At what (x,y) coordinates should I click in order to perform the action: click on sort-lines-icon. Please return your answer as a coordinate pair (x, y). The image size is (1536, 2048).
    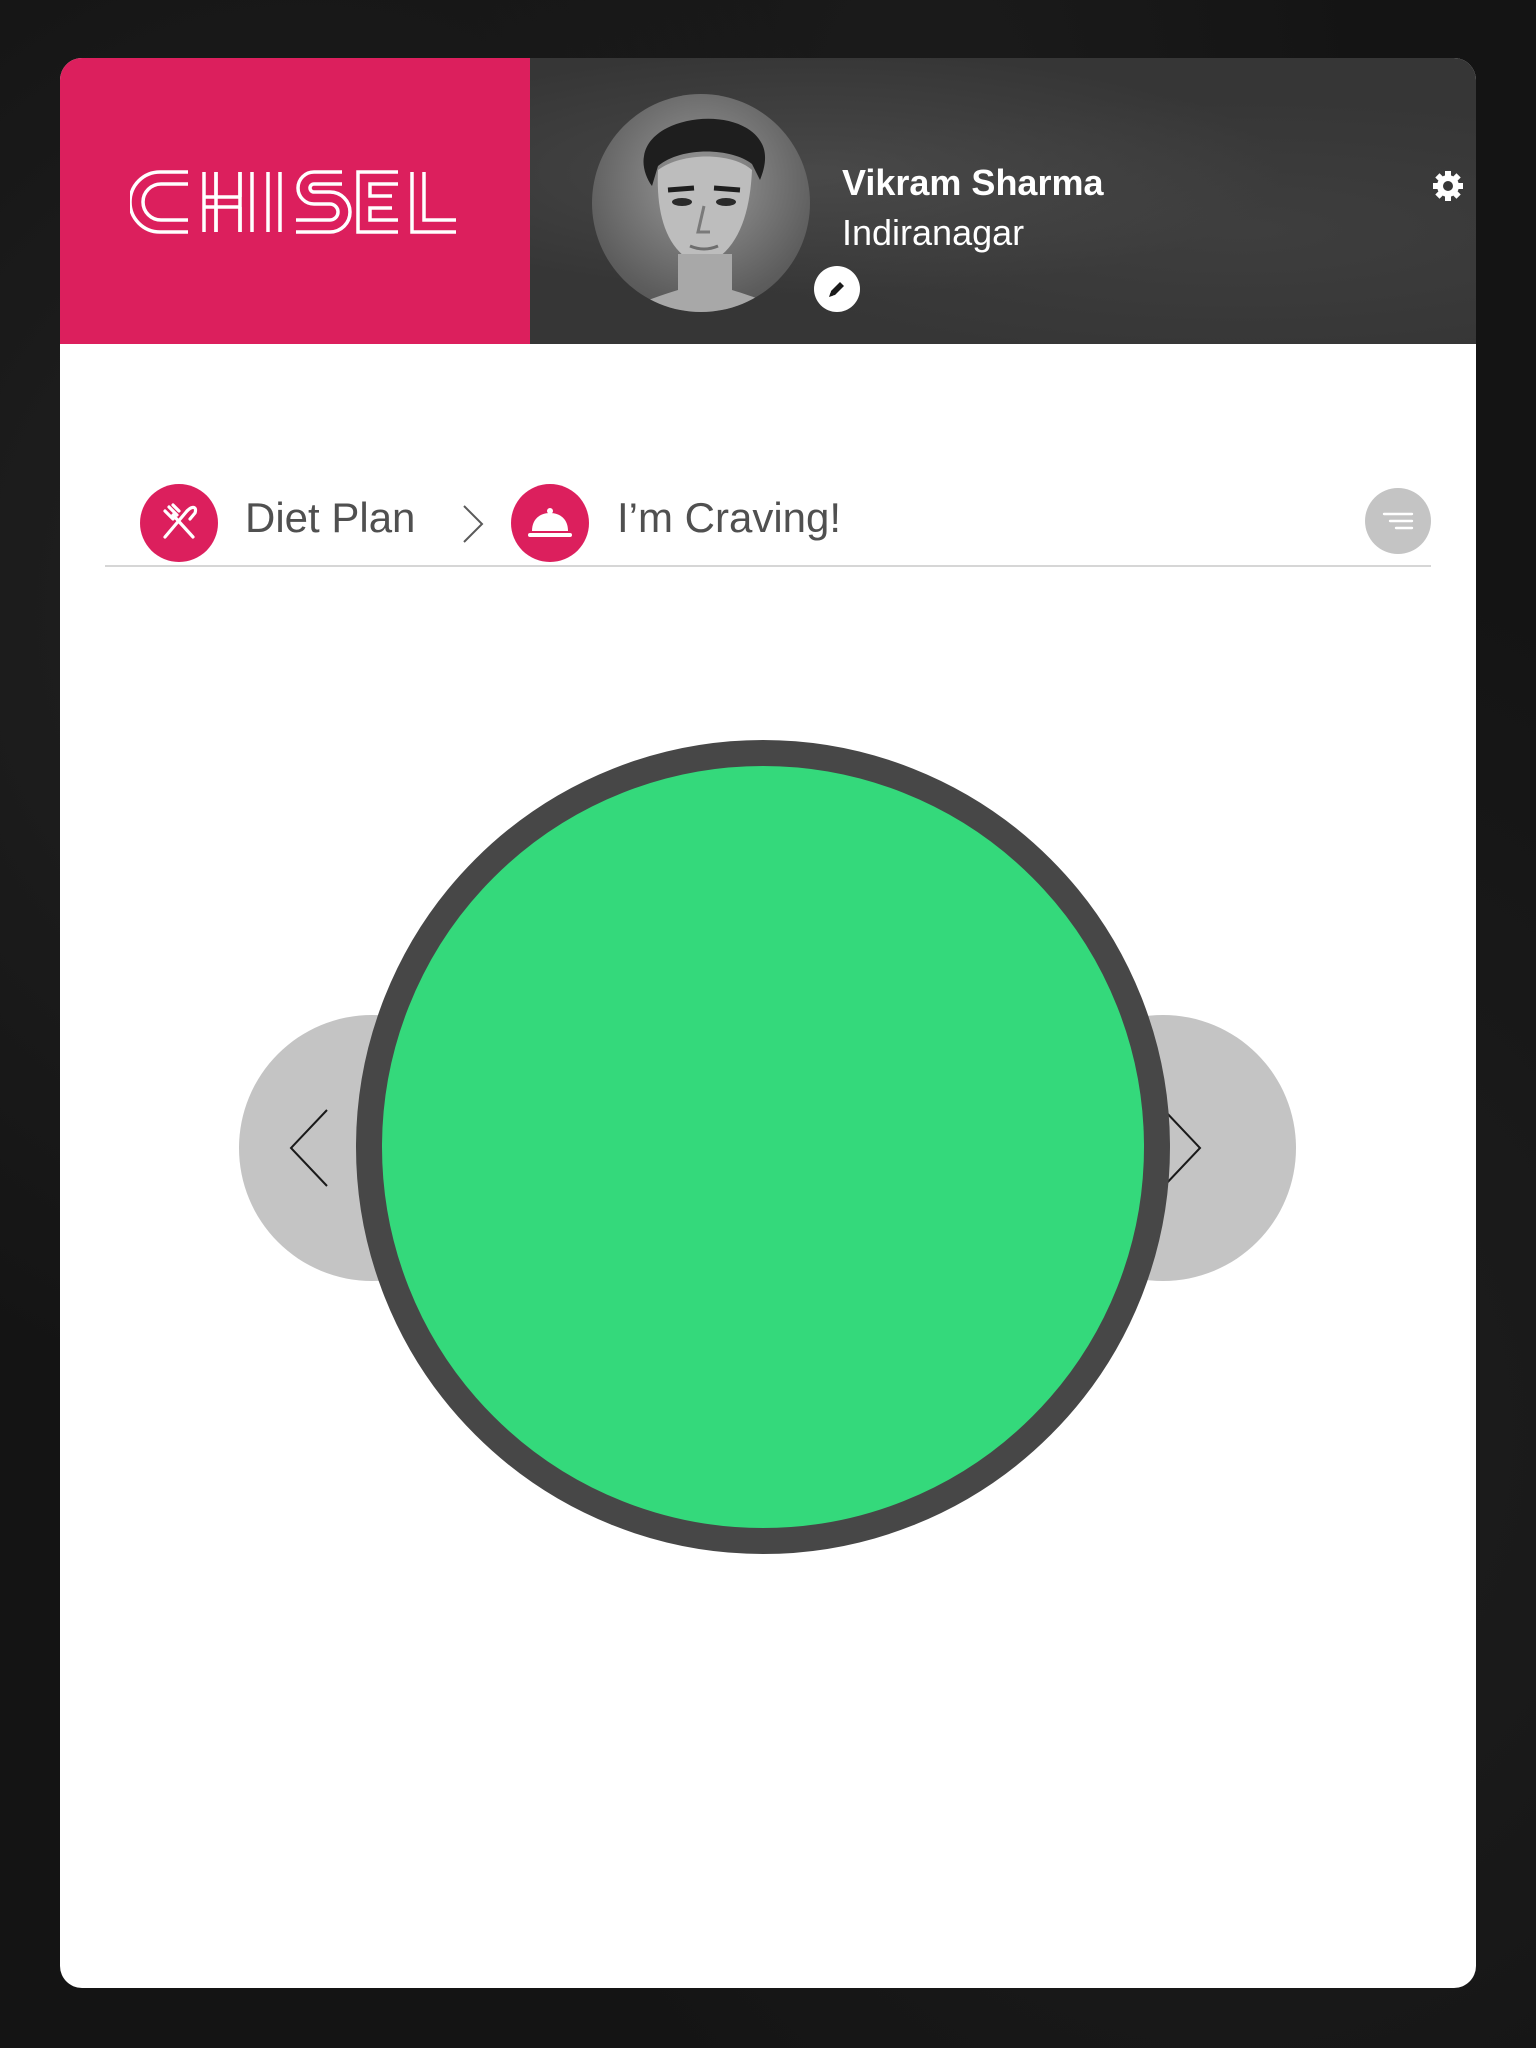
    Looking at the image, I should click on (1398, 521).